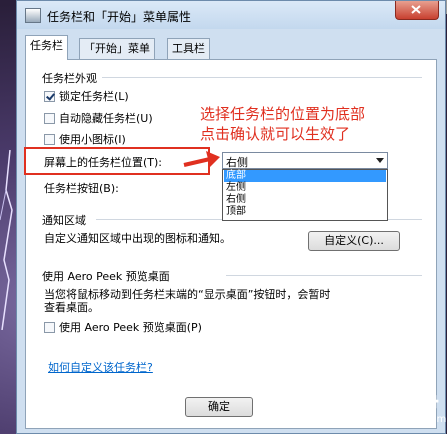 The width and height of the screenshot is (447, 434). I want to click on tab-label: 「开始」菜单, so click(117, 48).